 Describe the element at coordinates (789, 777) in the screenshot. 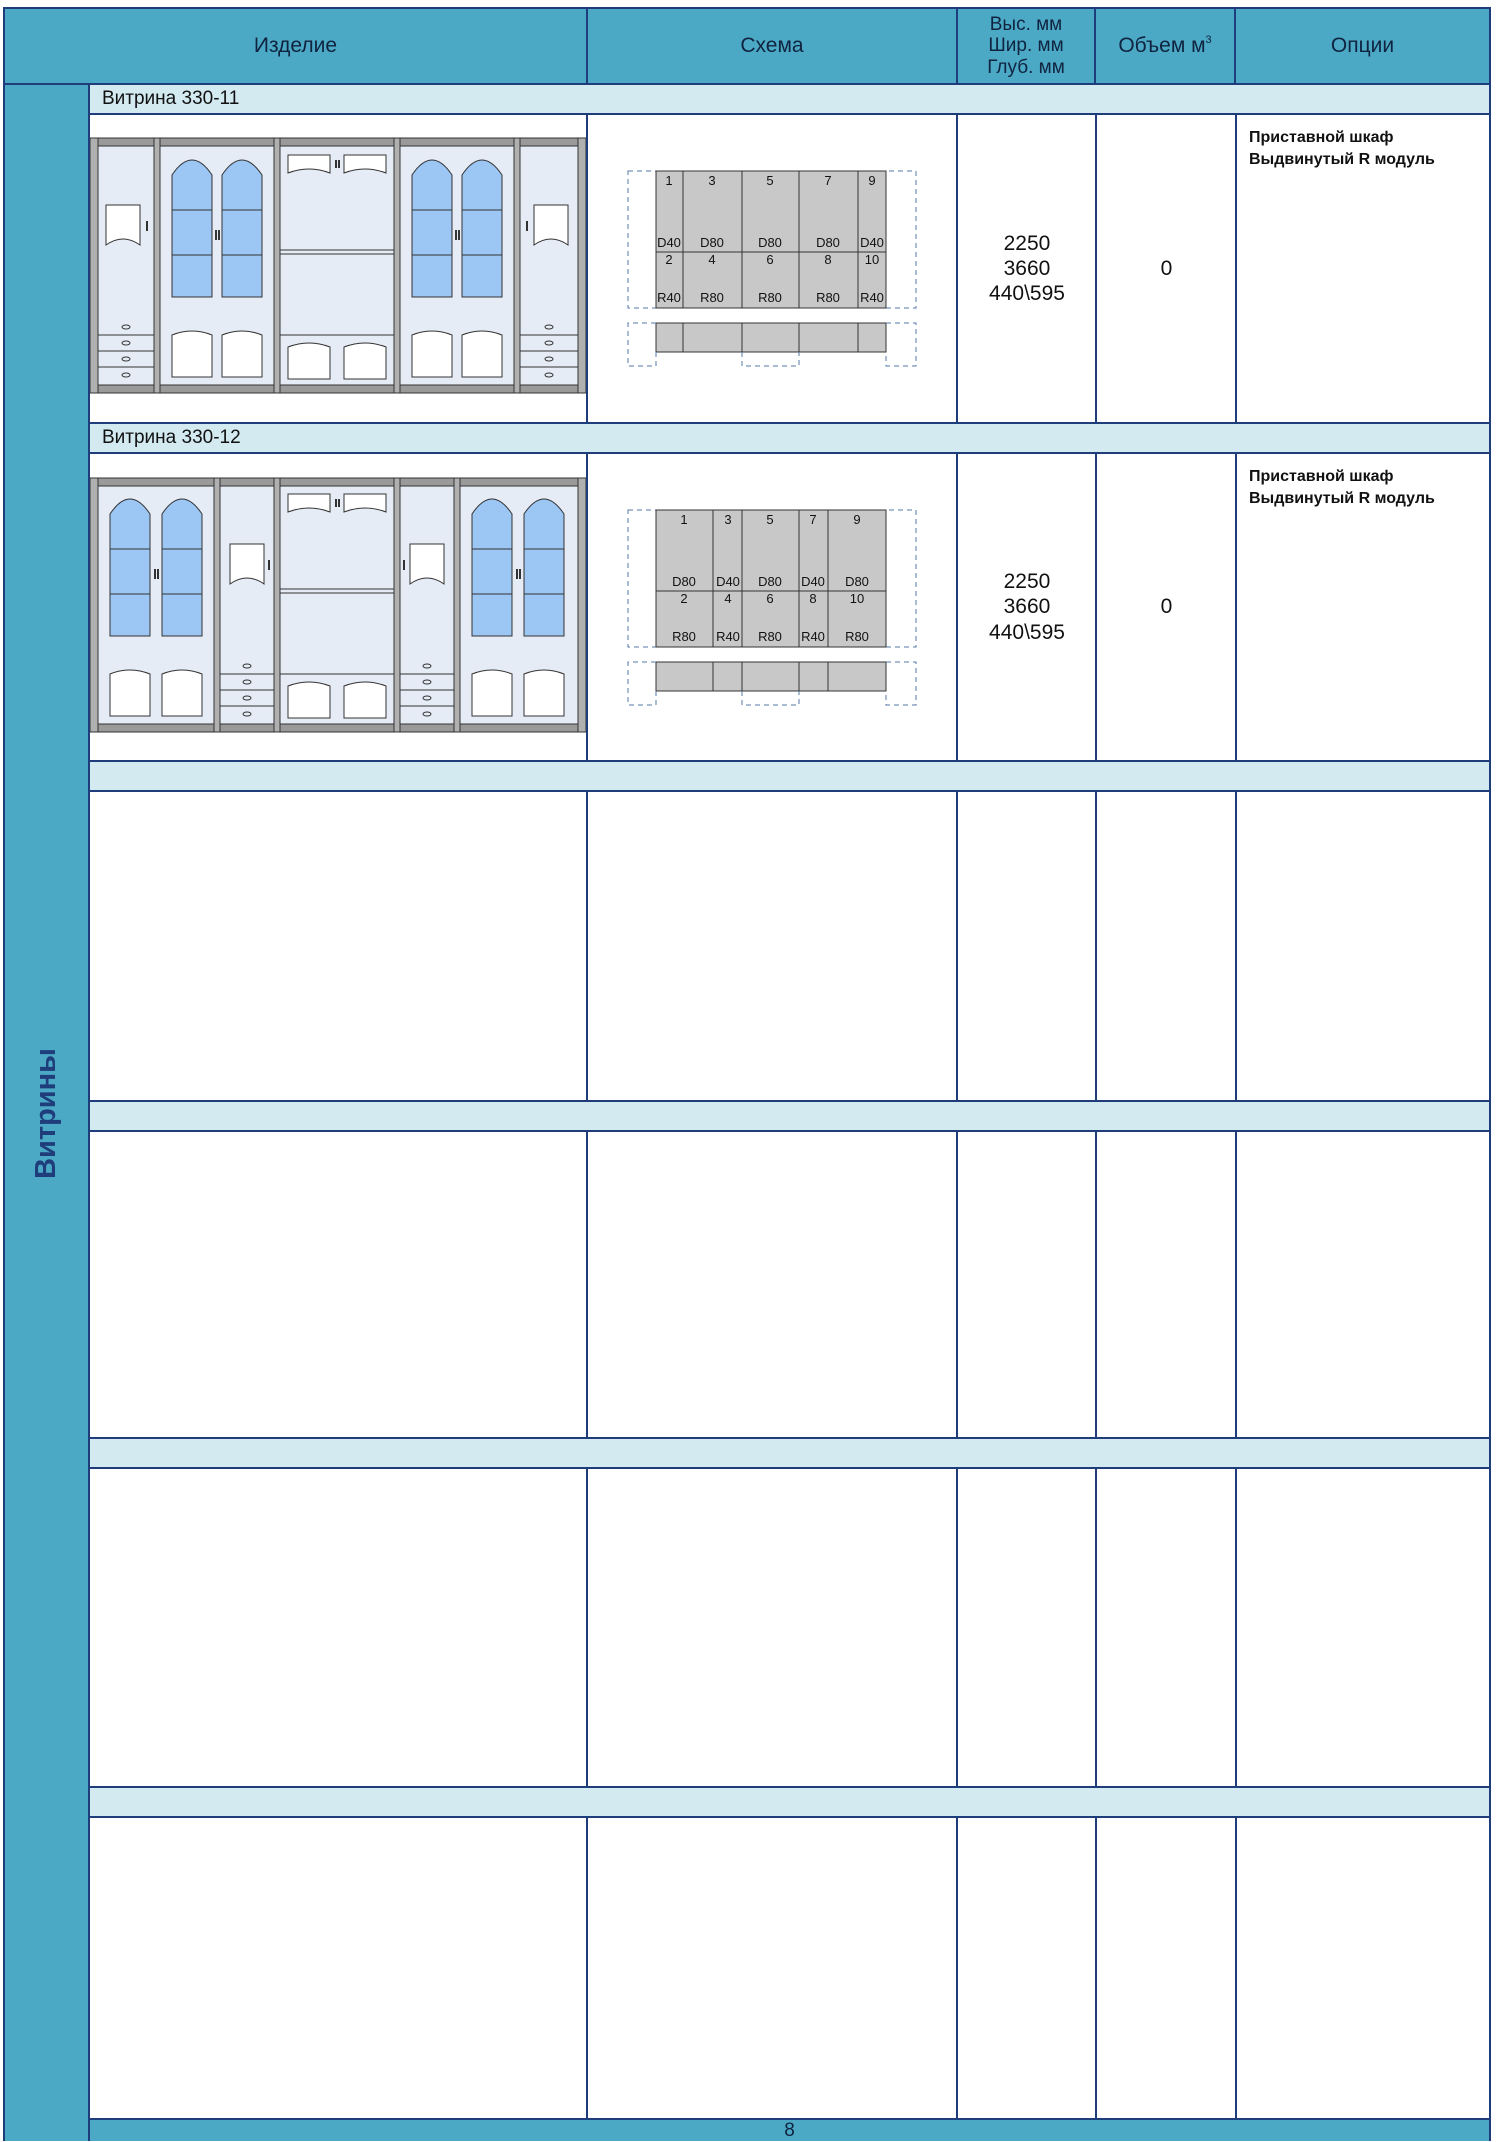

I see `row-3-title-bar` at that location.